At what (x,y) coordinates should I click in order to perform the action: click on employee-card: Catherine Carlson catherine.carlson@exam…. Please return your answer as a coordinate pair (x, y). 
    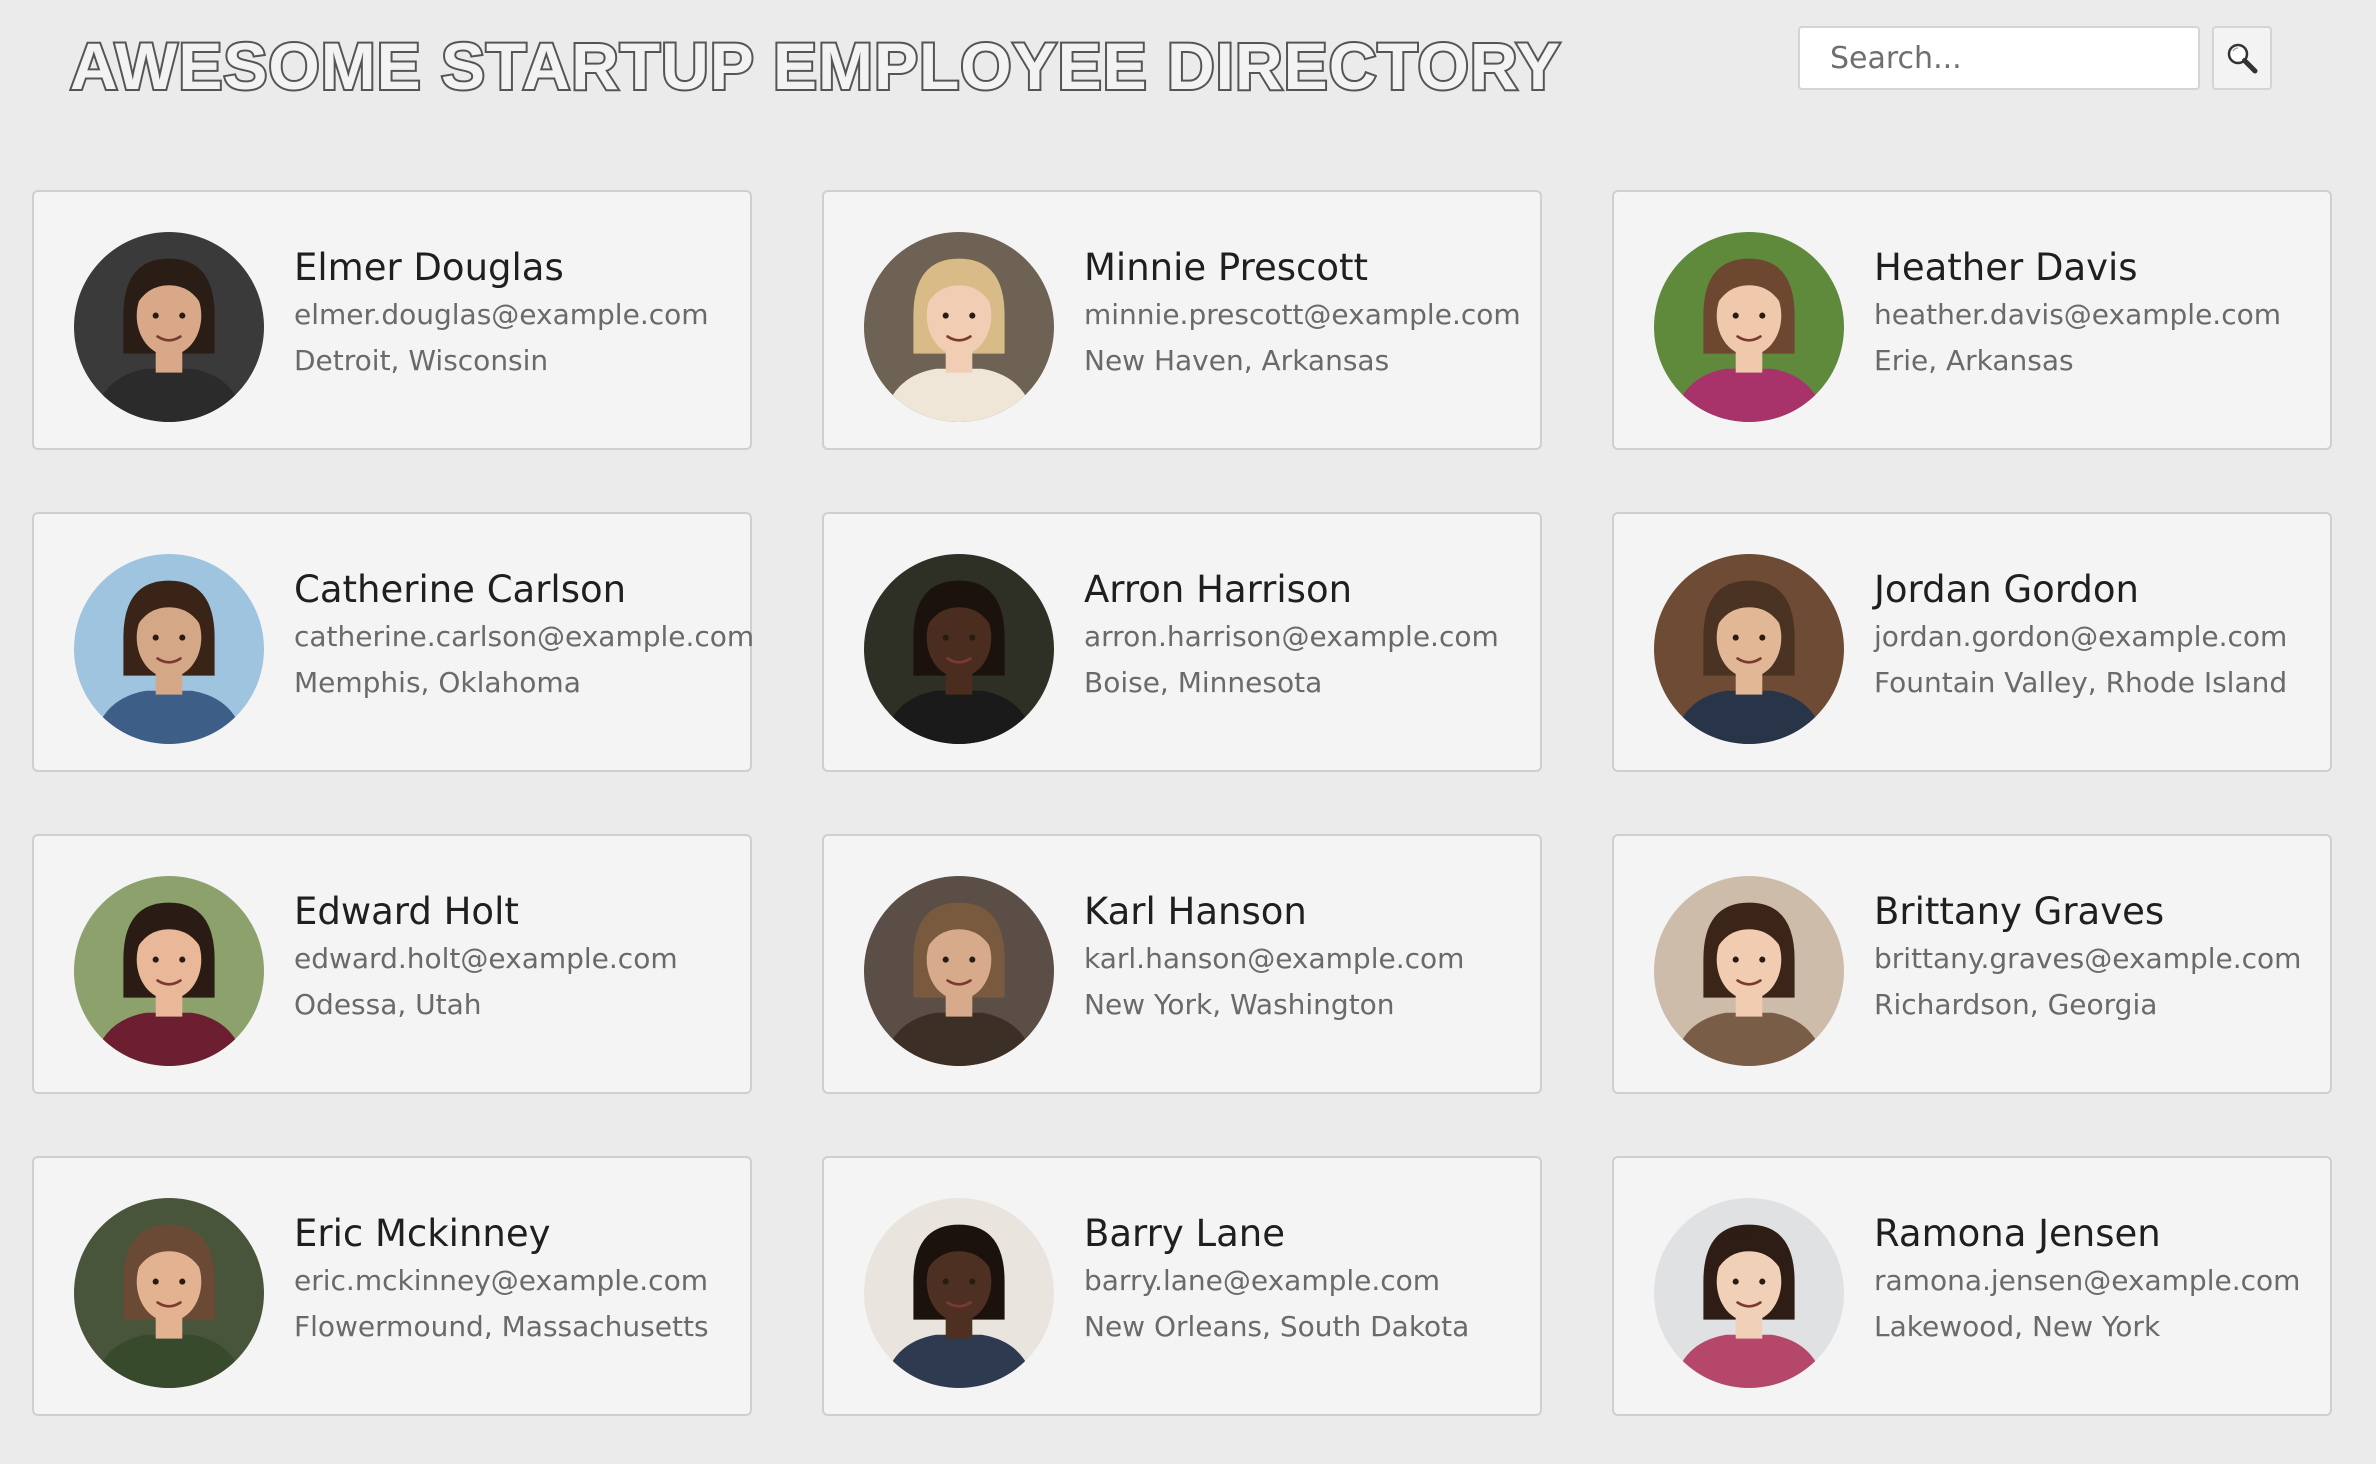
    Looking at the image, I should click on (393, 642).